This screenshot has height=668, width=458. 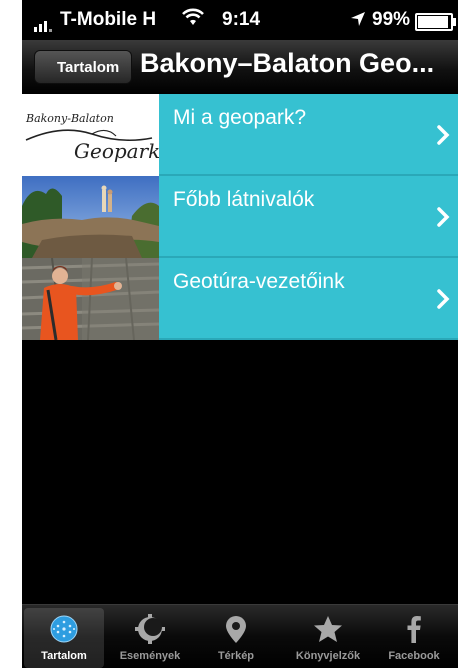 I want to click on tab-esemenyek: Események, so click(x=150, y=638).